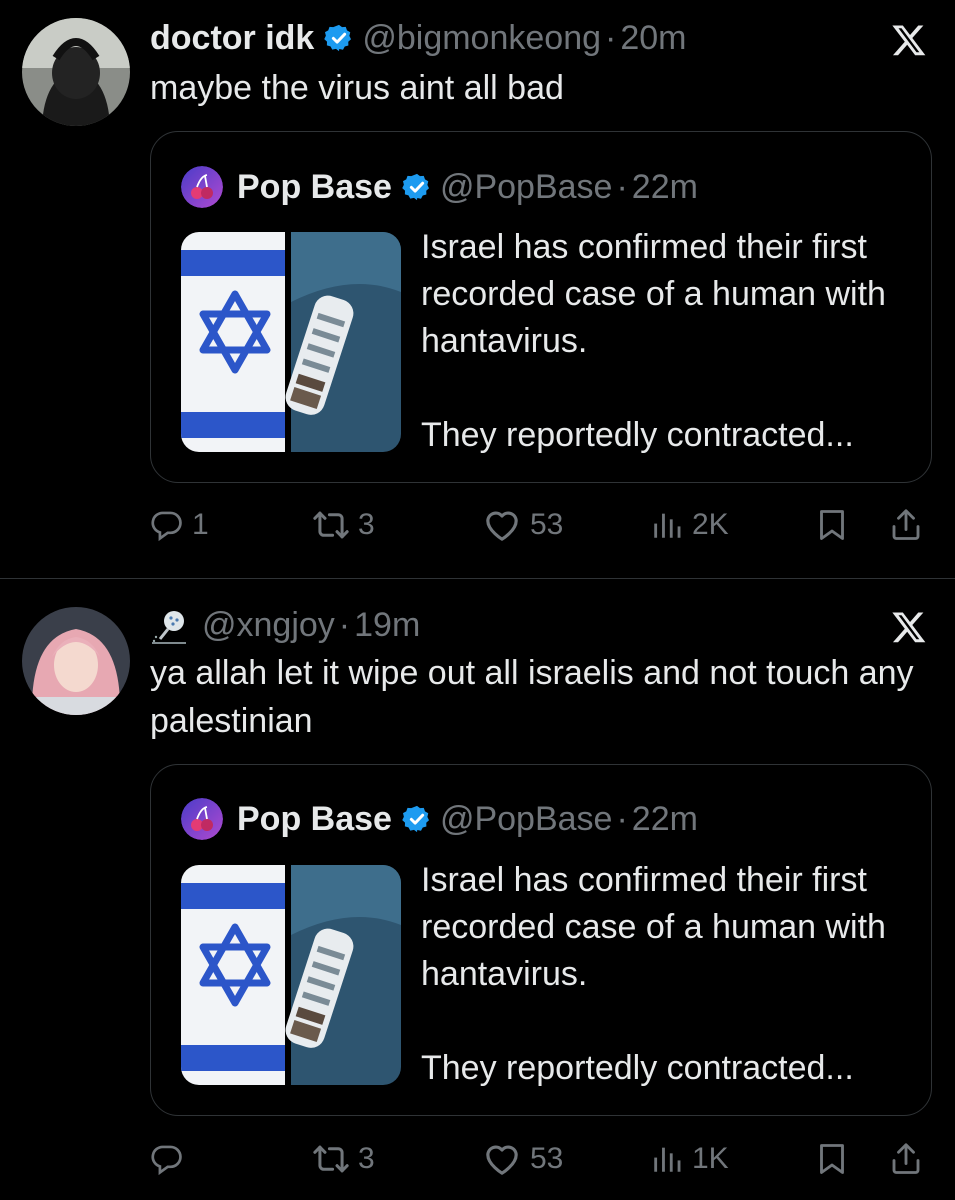 The width and height of the screenshot is (955, 1200). I want to click on timestamp: 19m, so click(387, 625).